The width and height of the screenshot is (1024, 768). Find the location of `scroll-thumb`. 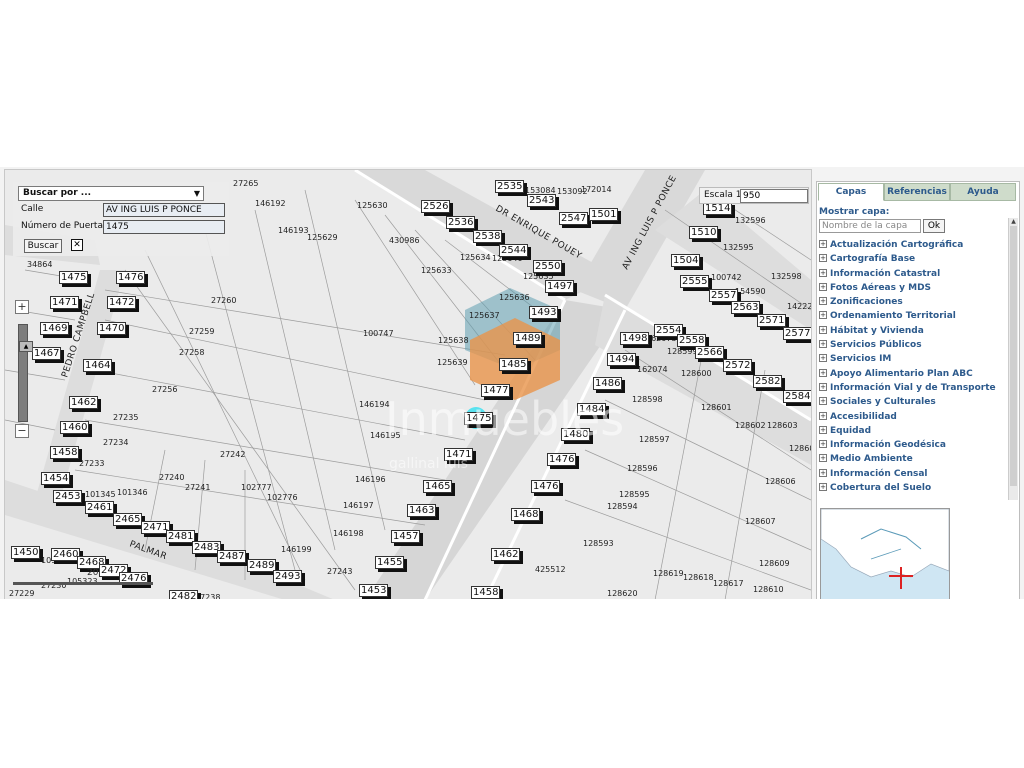

scroll-thumb is located at coordinates (1013, 356).